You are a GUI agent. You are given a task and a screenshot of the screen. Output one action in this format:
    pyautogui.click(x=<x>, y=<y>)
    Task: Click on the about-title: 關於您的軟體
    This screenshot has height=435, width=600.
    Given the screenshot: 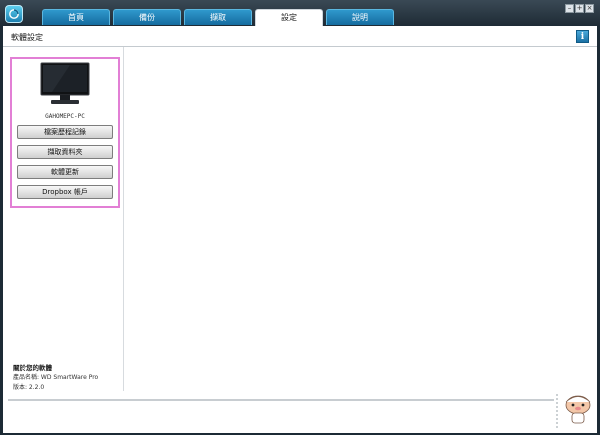 What is the action you would take?
    pyautogui.click(x=32, y=368)
    